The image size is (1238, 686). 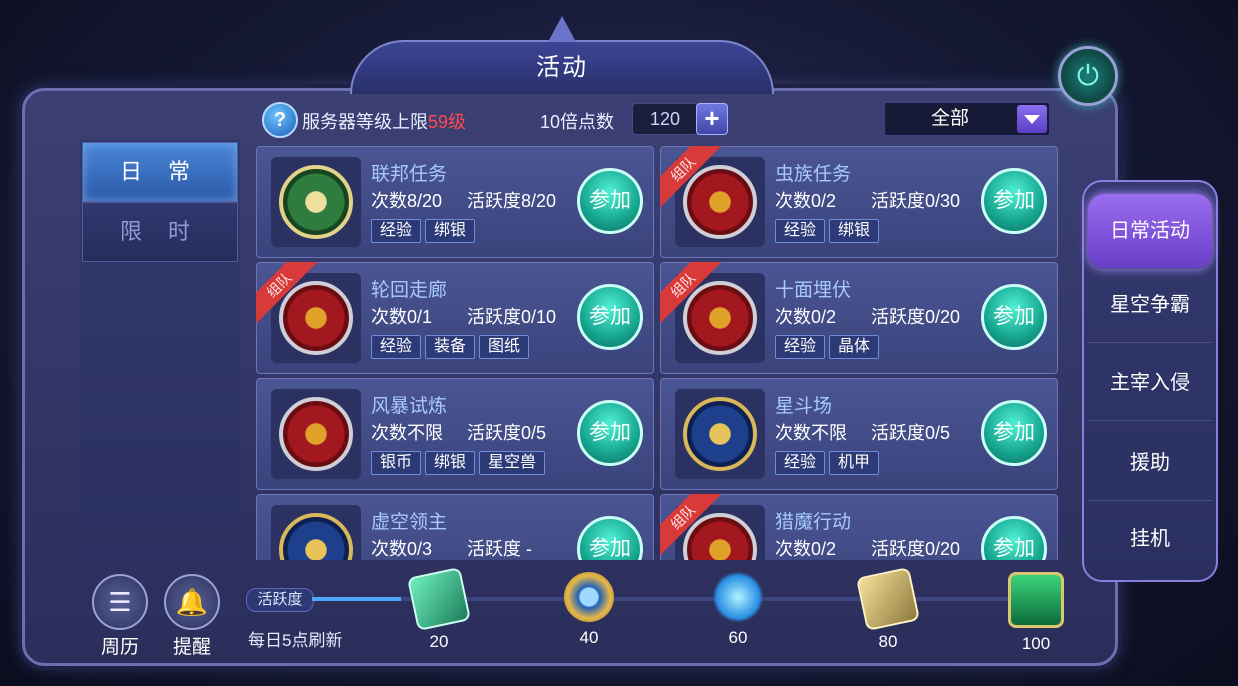 What do you see at coordinates (813, 290) in the screenshot?
I see `activity-name: 十面埋伏` at bounding box center [813, 290].